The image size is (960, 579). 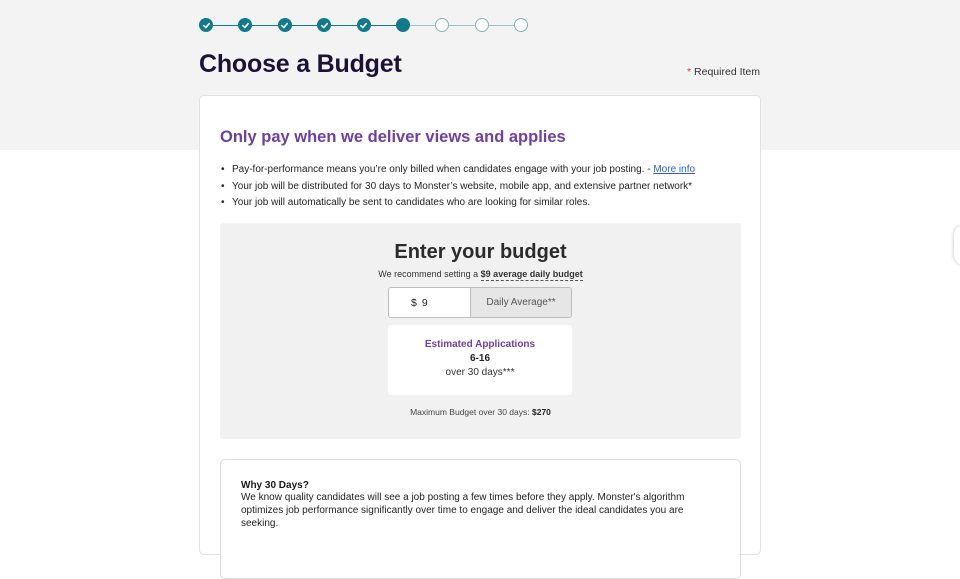 I want to click on required-label: Required Item, so click(x=727, y=72).